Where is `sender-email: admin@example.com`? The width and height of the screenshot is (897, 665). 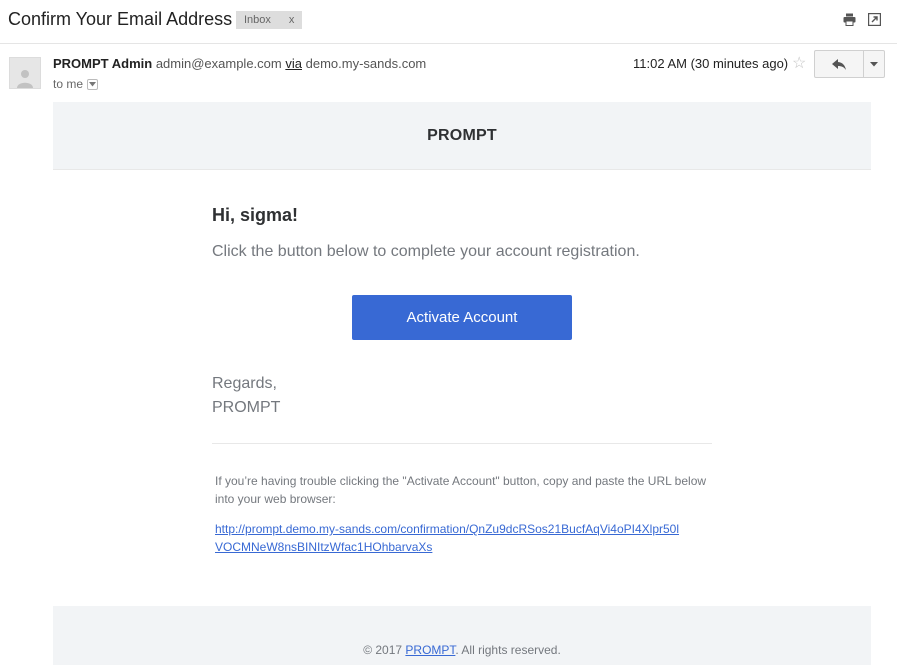 sender-email: admin@example.com is located at coordinates (218, 63).